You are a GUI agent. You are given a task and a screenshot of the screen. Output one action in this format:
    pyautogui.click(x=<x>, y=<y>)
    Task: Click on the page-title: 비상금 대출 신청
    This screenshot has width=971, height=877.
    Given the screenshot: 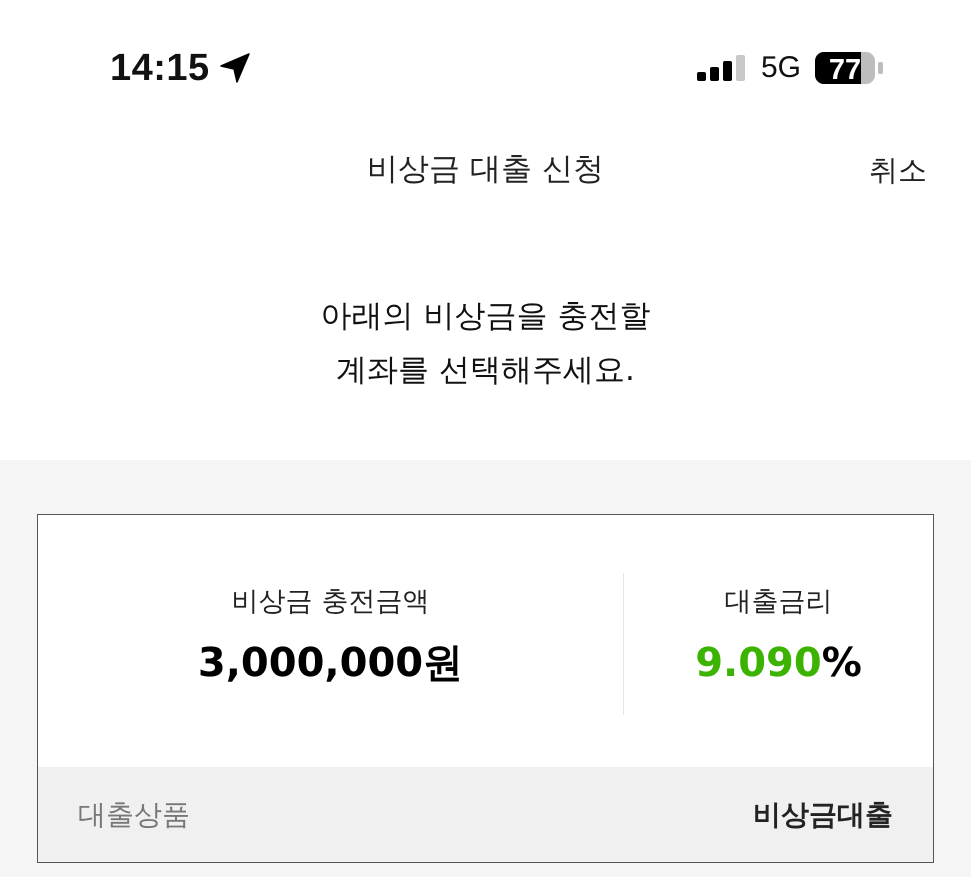 What is the action you would take?
    pyautogui.click(x=485, y=170)
    